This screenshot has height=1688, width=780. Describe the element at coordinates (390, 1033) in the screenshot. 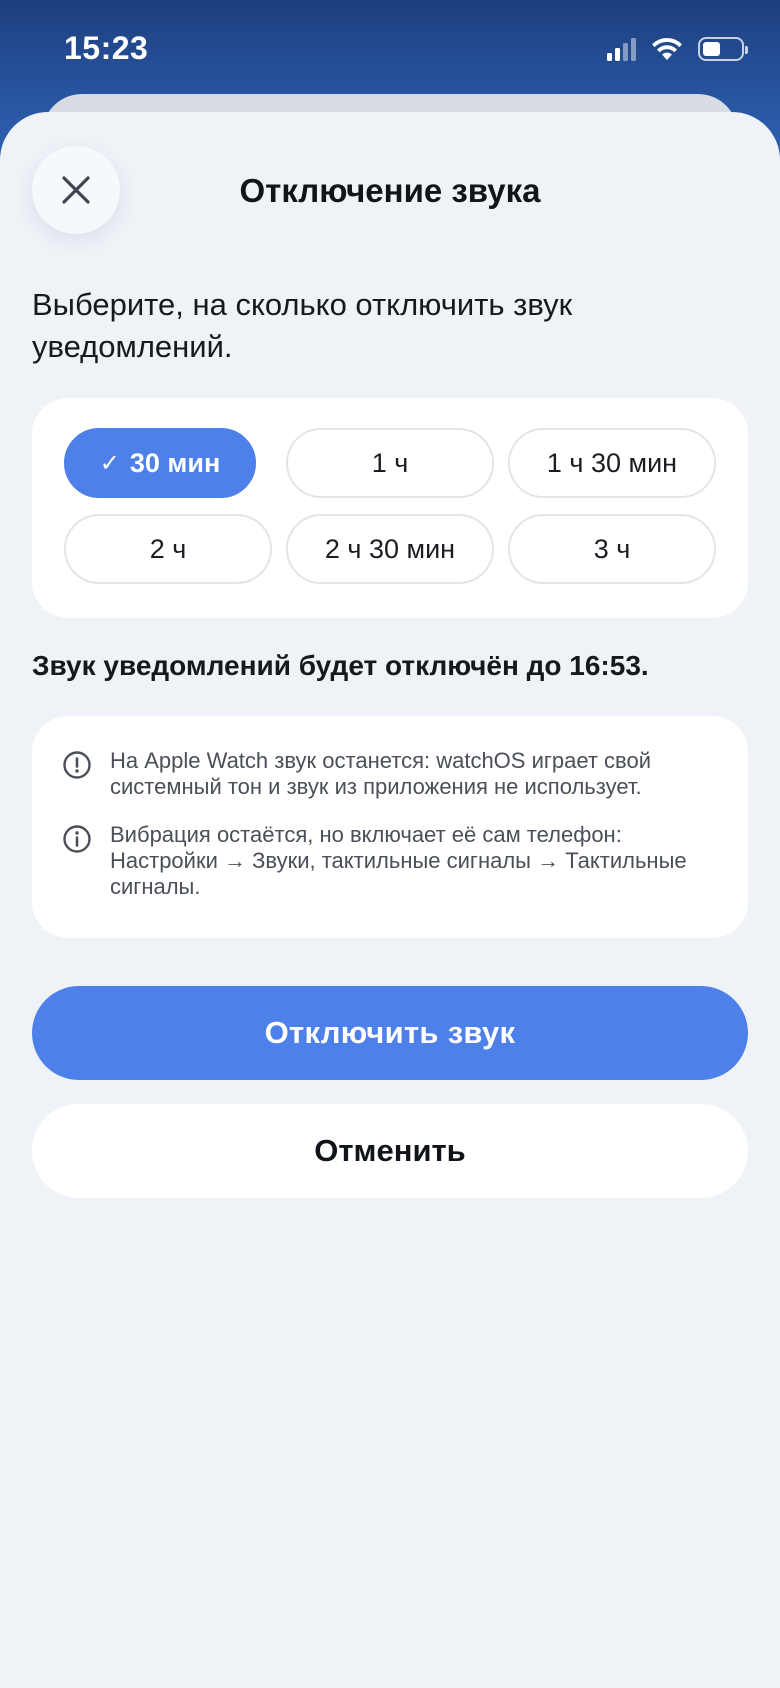

I see `mute-button: Отключить звук` at that location.